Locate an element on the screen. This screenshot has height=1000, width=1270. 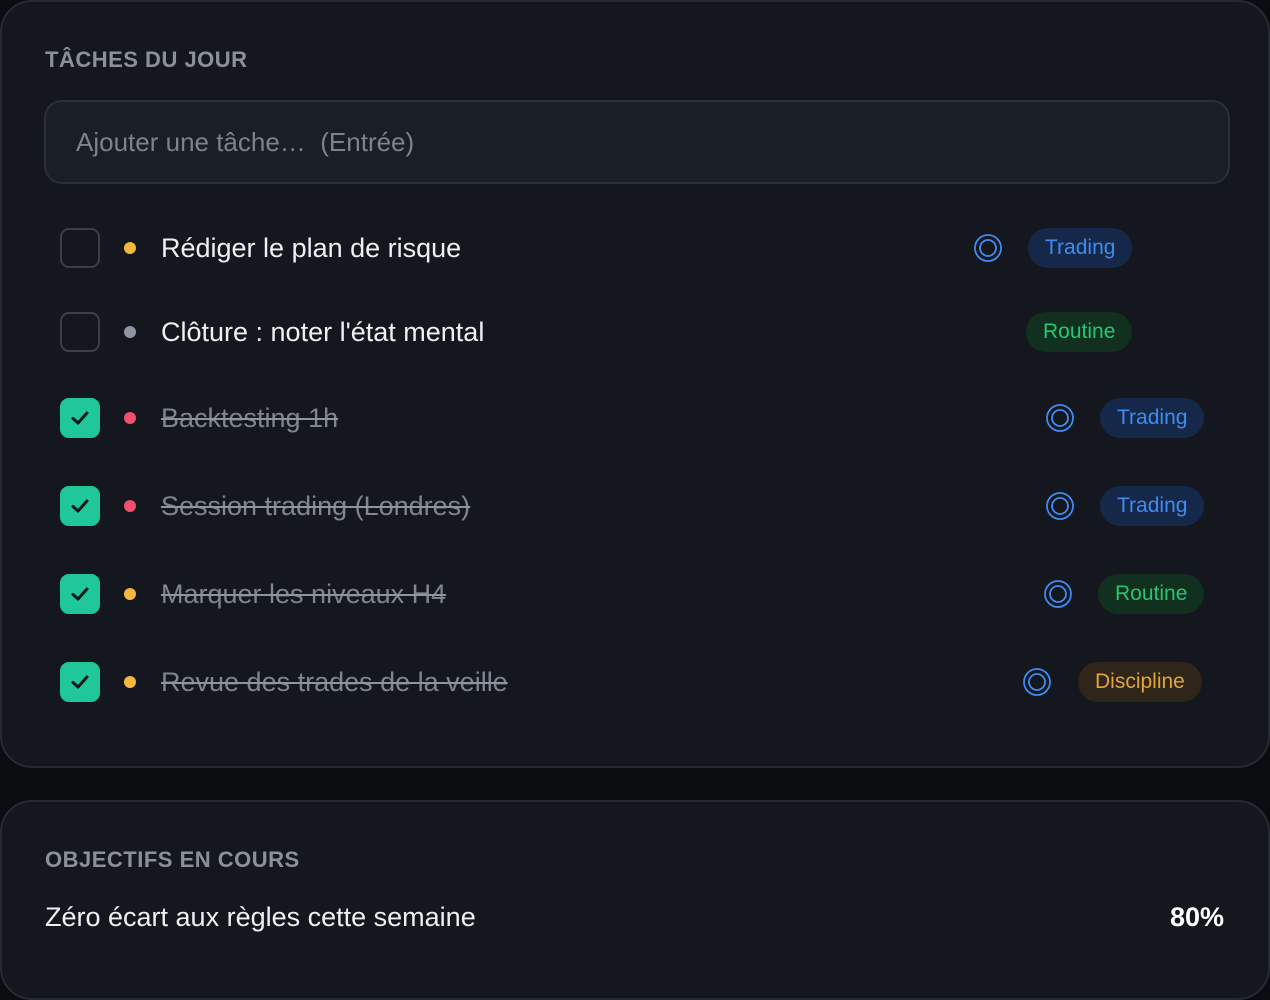
task-row: Rédiger le plan de risque Trading is located at coordinates (636, 248).